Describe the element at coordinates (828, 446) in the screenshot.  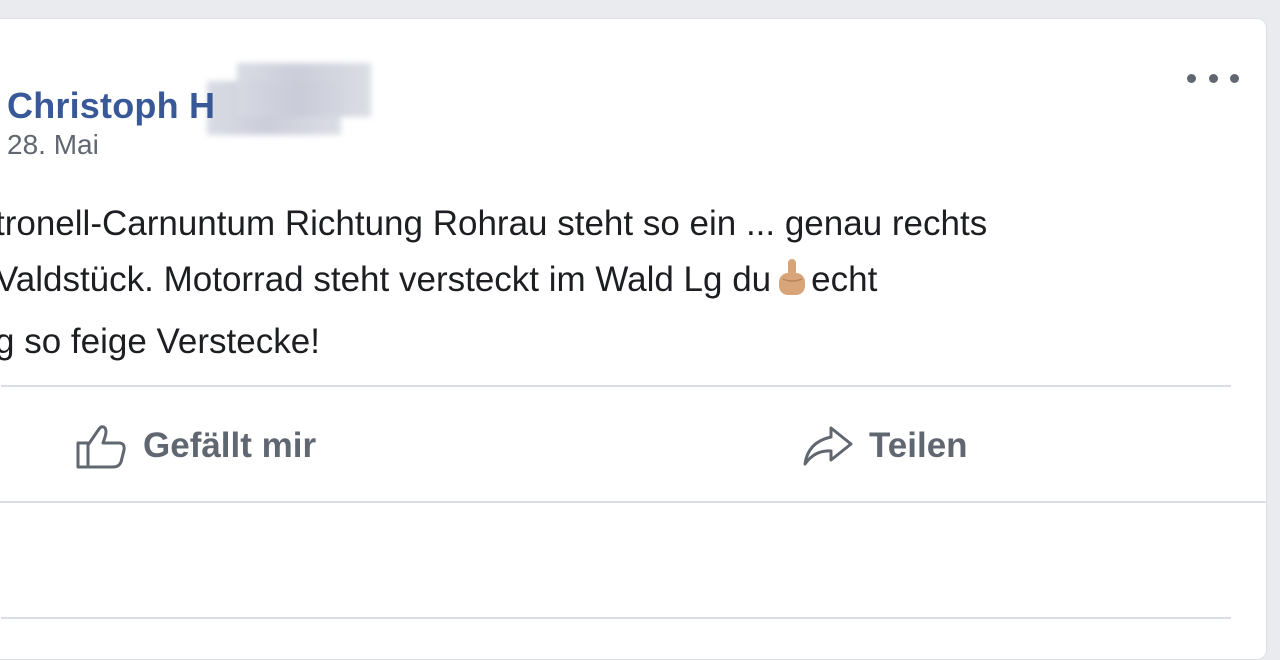
I see `share-arrow-icon` at that location.